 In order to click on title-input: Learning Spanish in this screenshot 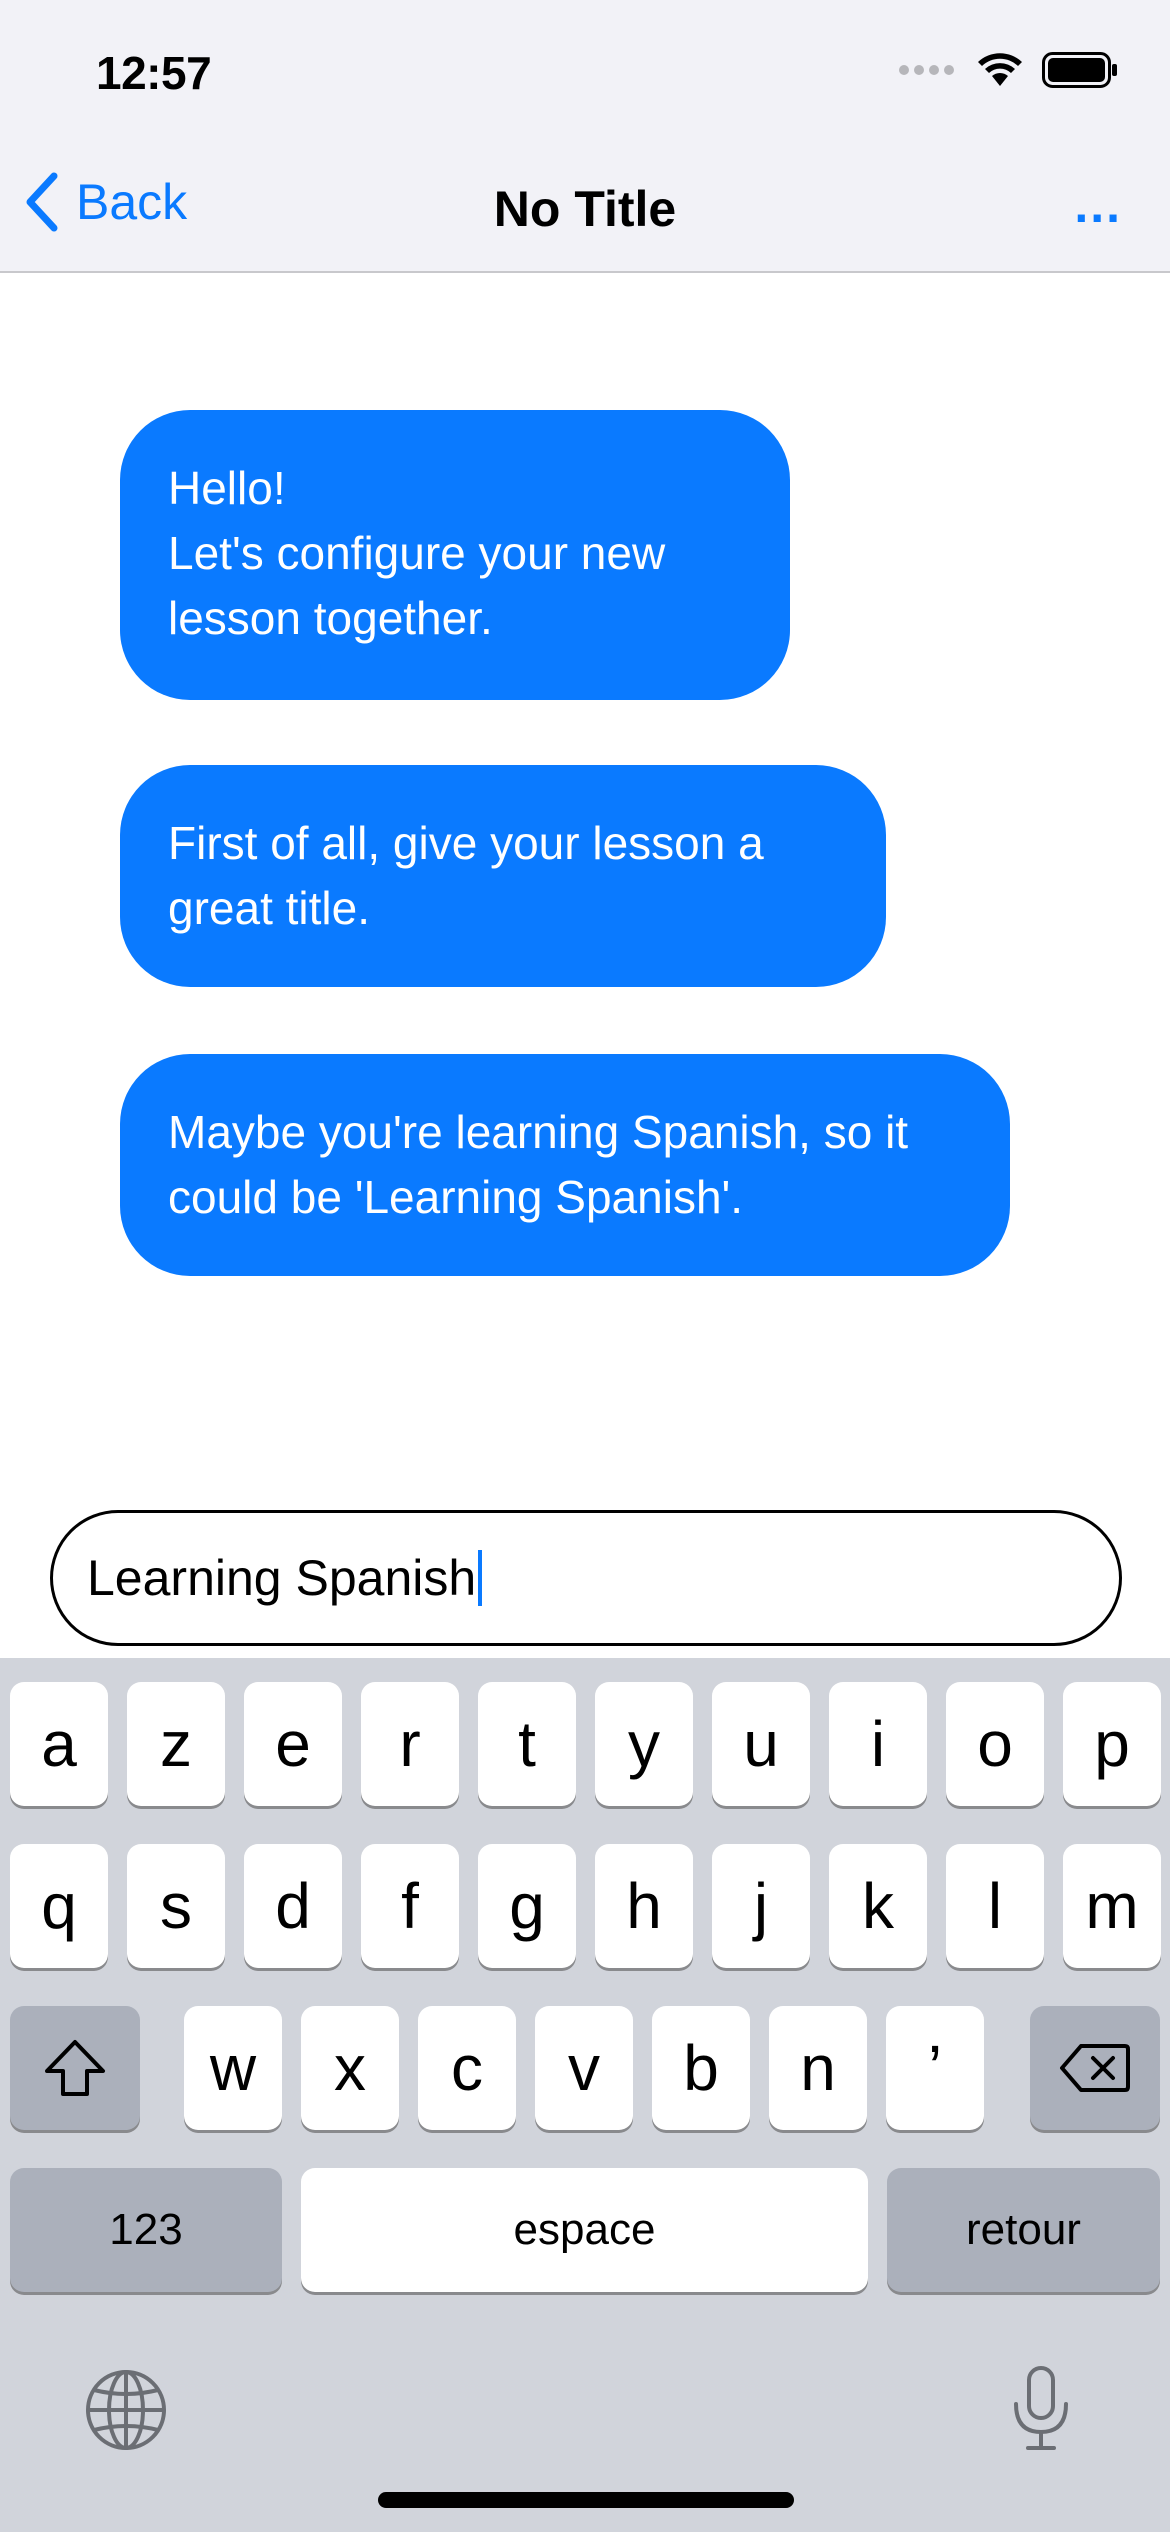, I will do `click(586, 1578)`.